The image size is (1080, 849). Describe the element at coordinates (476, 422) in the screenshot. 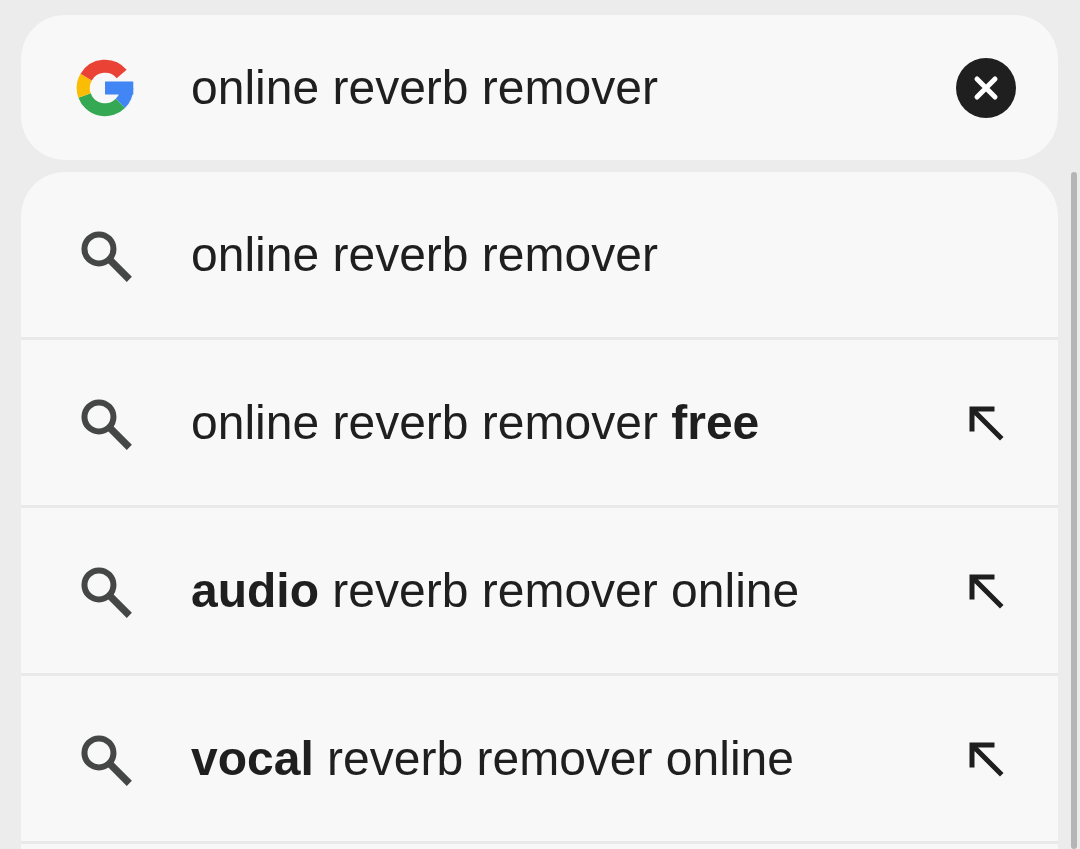

I see `suggestion-text: online reverb remover free` at that location.